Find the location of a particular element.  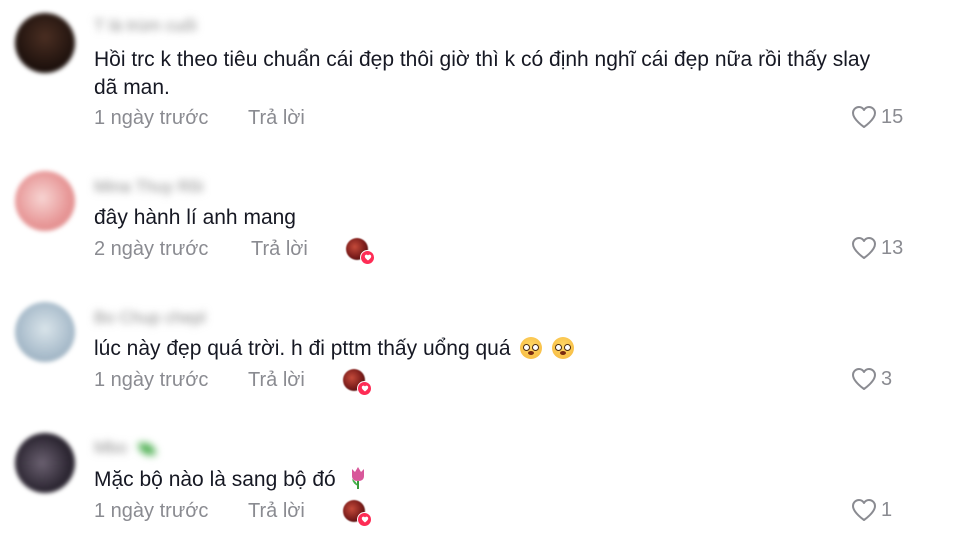

comment-time: 2 ngày trước is located at coordinates (151, 249).